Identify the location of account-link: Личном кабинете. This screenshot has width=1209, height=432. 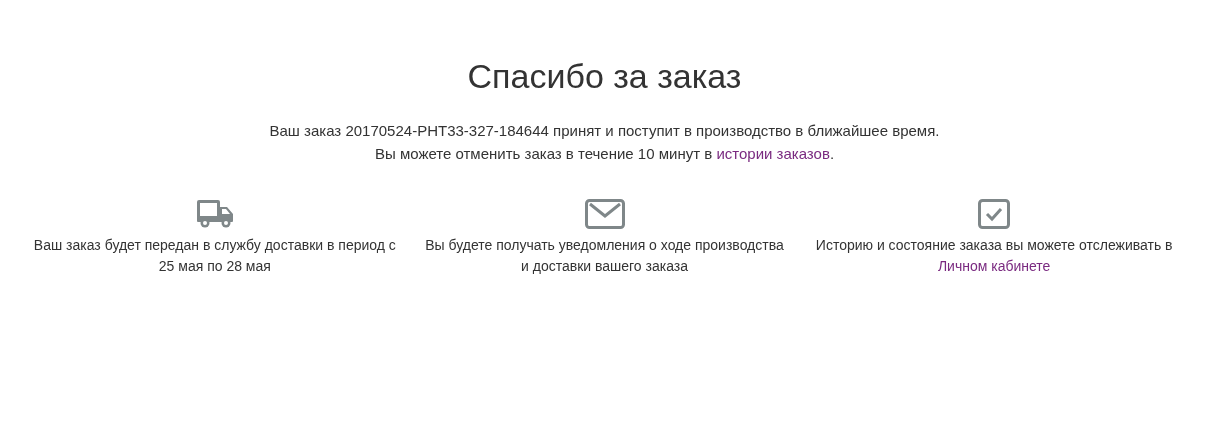
(994, 265).